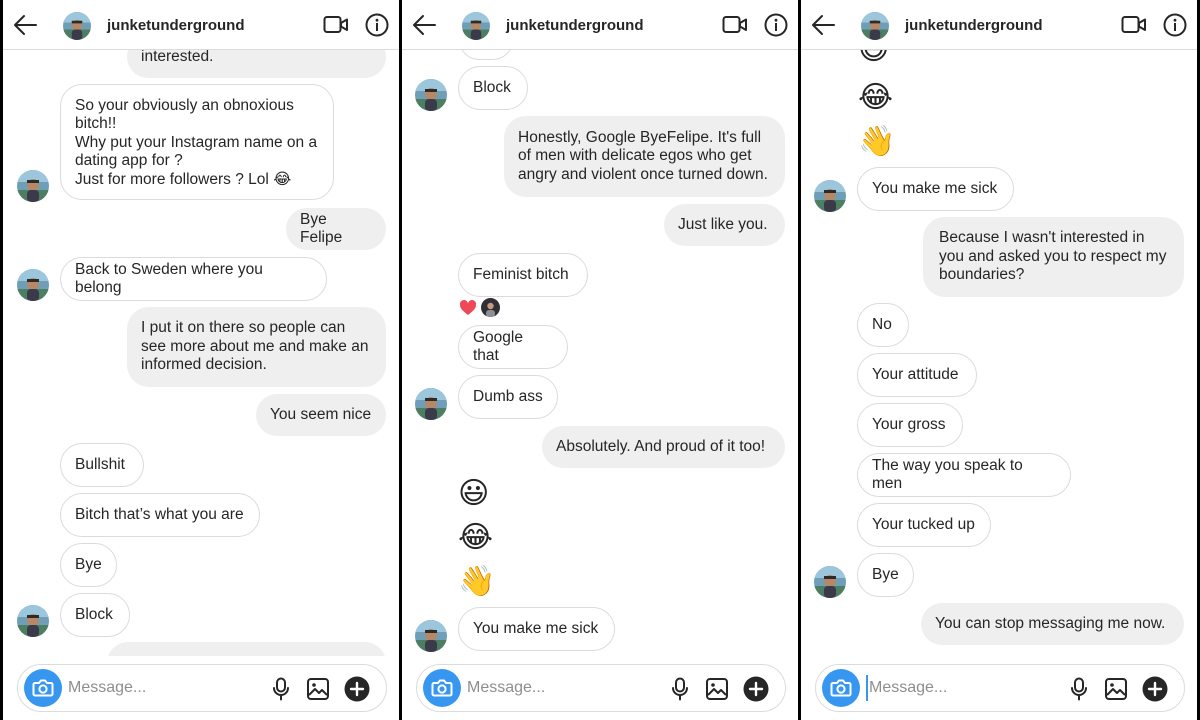 This screenshot has height=720, width=1200. I want to click on reactor-avatar, so click(490, 307).